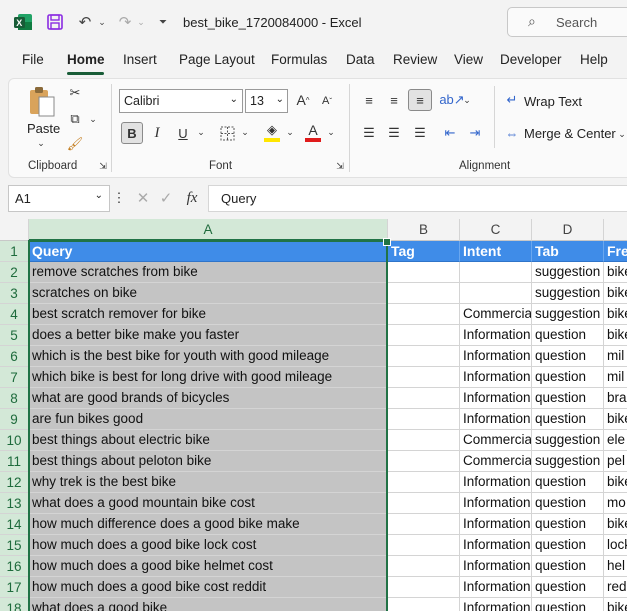 The image size is (627, 611). Describe the element at coordinates (420, 100) in the screenshot. I see `align-bottom-icon: ≡` at that location.